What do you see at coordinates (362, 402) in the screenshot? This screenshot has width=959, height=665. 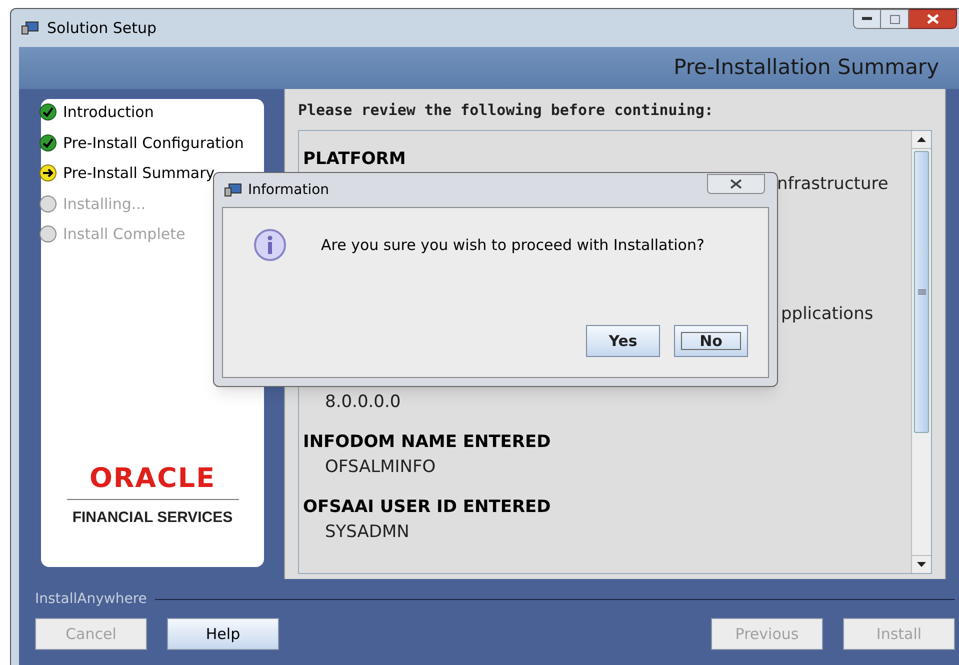 I see `section-value: 8.0.0.0.0` at bounding box center [362, 402].